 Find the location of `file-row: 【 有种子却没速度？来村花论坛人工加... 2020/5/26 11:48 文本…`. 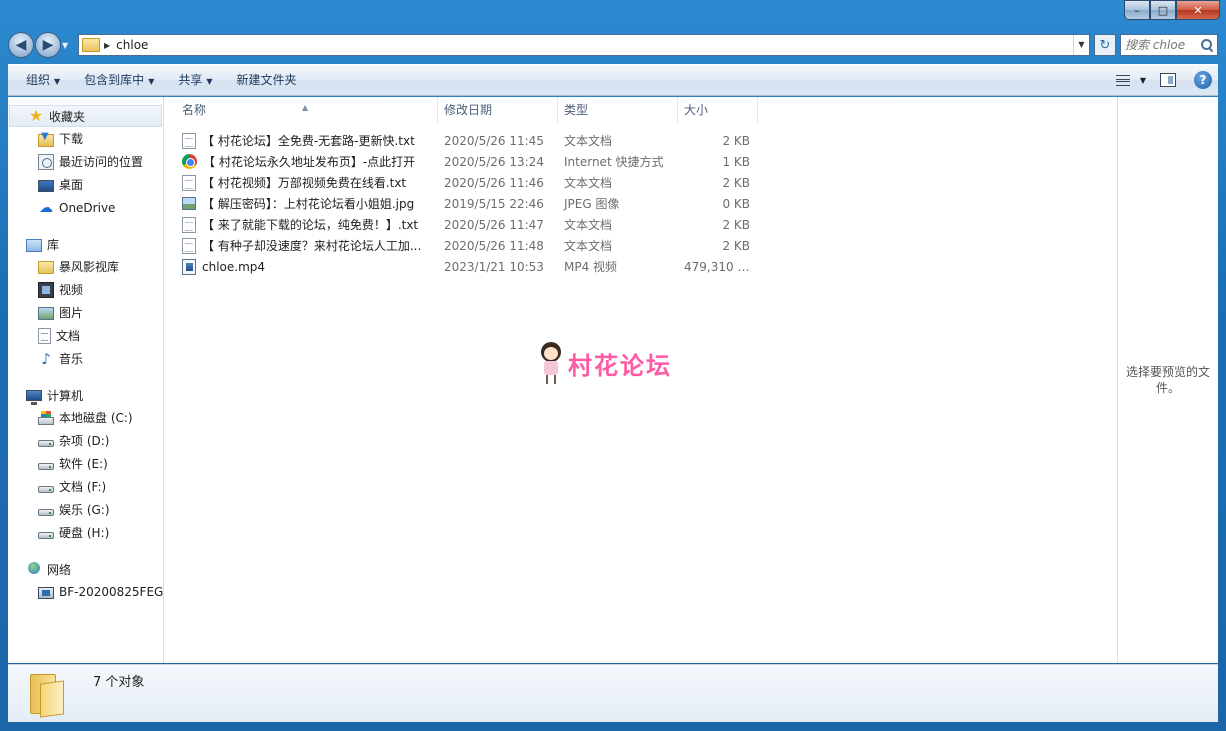

file-row: 【 有种子却没速度？来村花论坛人工加... 2020/5/26 11:48 文本… is located at coordinates (640, 245).